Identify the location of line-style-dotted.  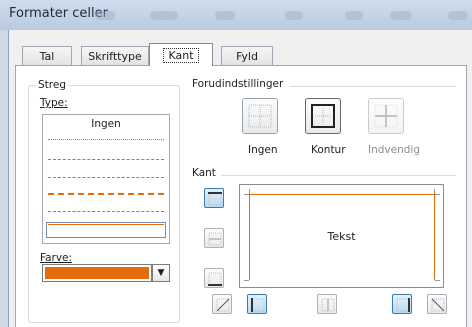
(106, 139).